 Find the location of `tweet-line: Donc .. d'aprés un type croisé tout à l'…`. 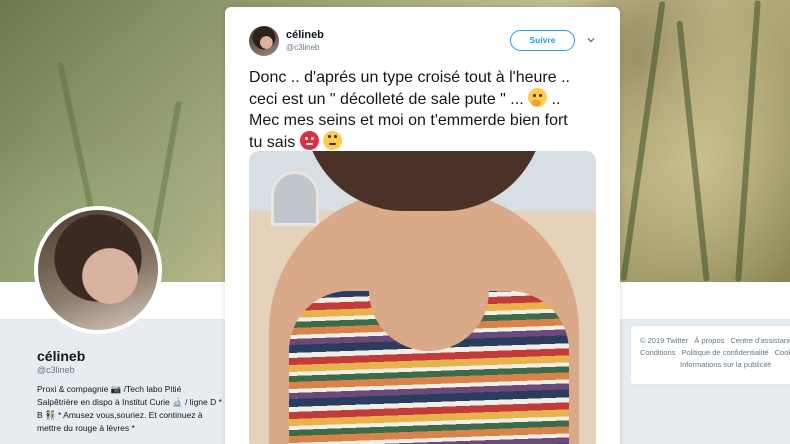

tweet-line: Donc .. d'aprés un type croisé tout à l'… is located at coordinates (409, 77).